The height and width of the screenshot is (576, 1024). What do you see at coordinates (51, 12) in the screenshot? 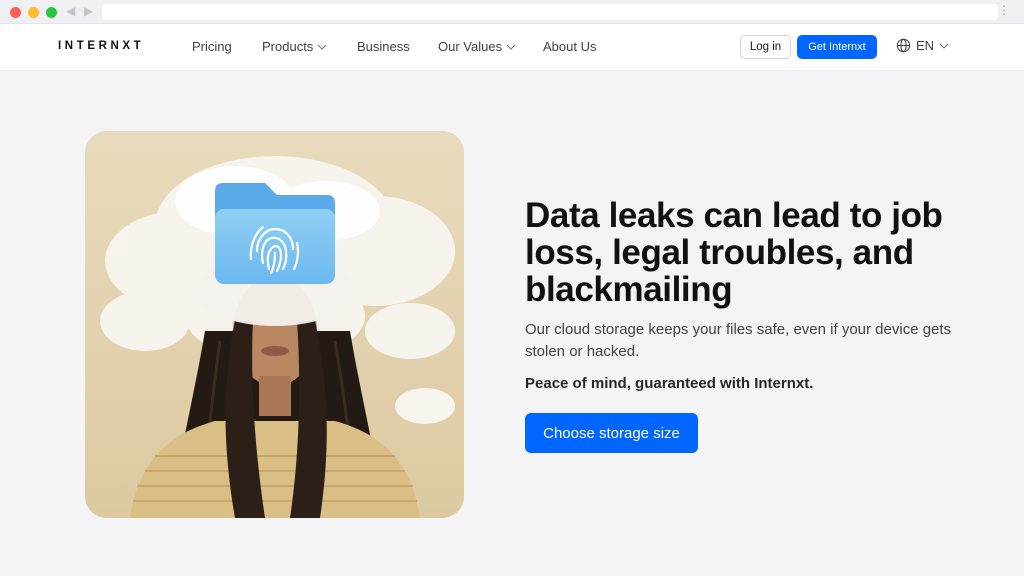
I see `maximize-window-button` at bounding box center [51, 12].